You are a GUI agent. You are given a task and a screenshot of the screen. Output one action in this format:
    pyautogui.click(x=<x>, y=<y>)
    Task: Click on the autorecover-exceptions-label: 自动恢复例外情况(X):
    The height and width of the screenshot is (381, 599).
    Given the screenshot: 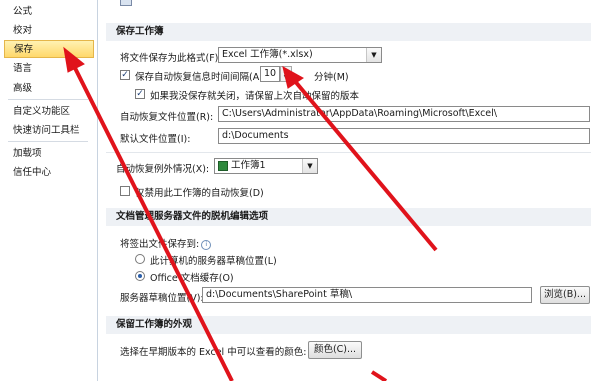 What is the action you would take?
    pyautogui.click(x=163, y=169)
    